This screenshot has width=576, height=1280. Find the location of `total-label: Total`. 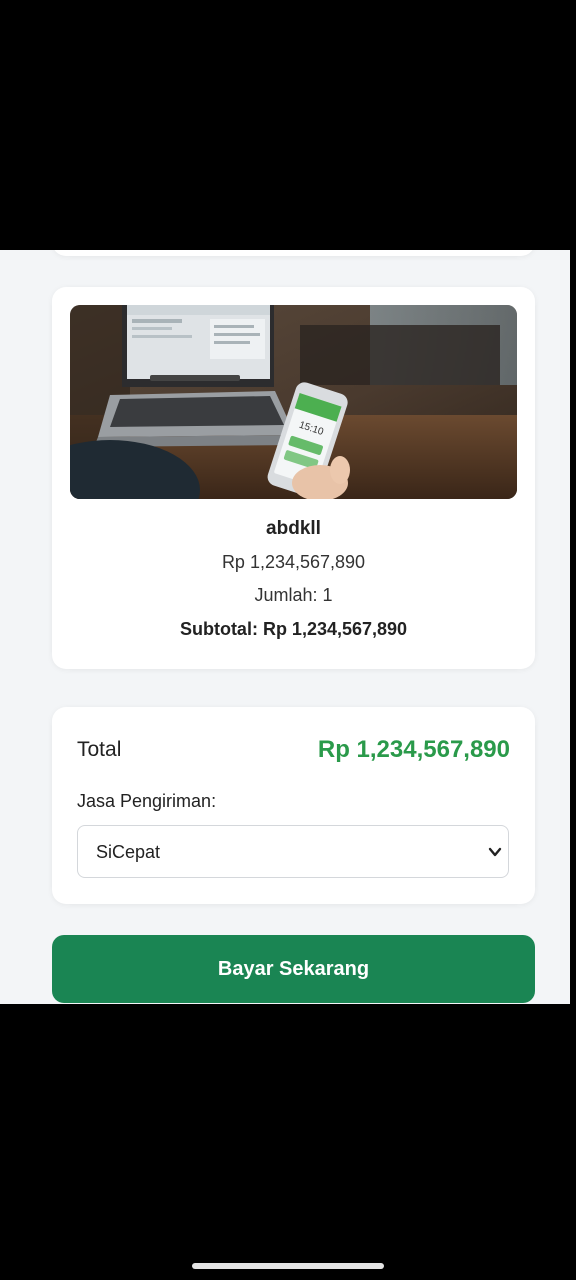

total-label: Total is located at coordinates (99, 749).